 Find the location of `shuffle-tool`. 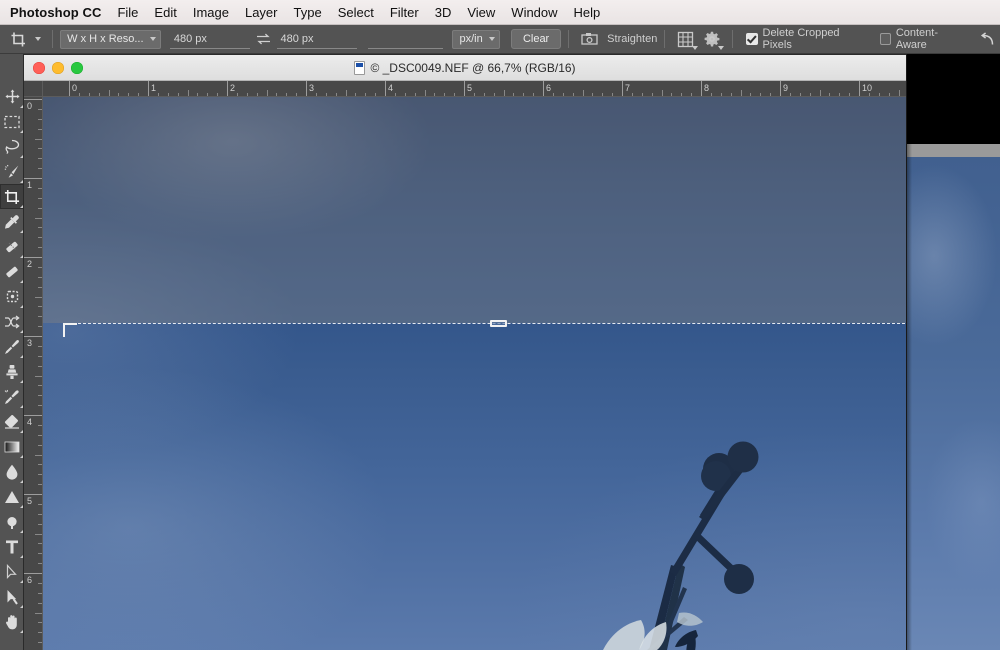

shuffle-tool is located at coordinates (12, 321).